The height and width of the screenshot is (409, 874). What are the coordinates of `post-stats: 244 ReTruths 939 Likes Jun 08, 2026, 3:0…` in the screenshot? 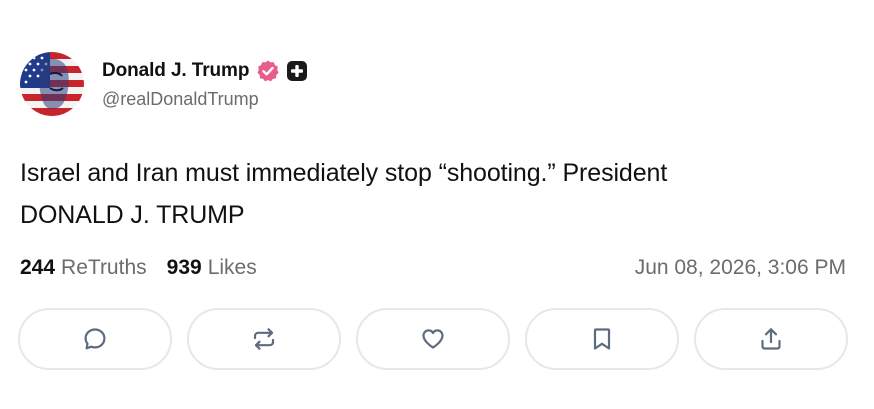 It's located at (433, 268).